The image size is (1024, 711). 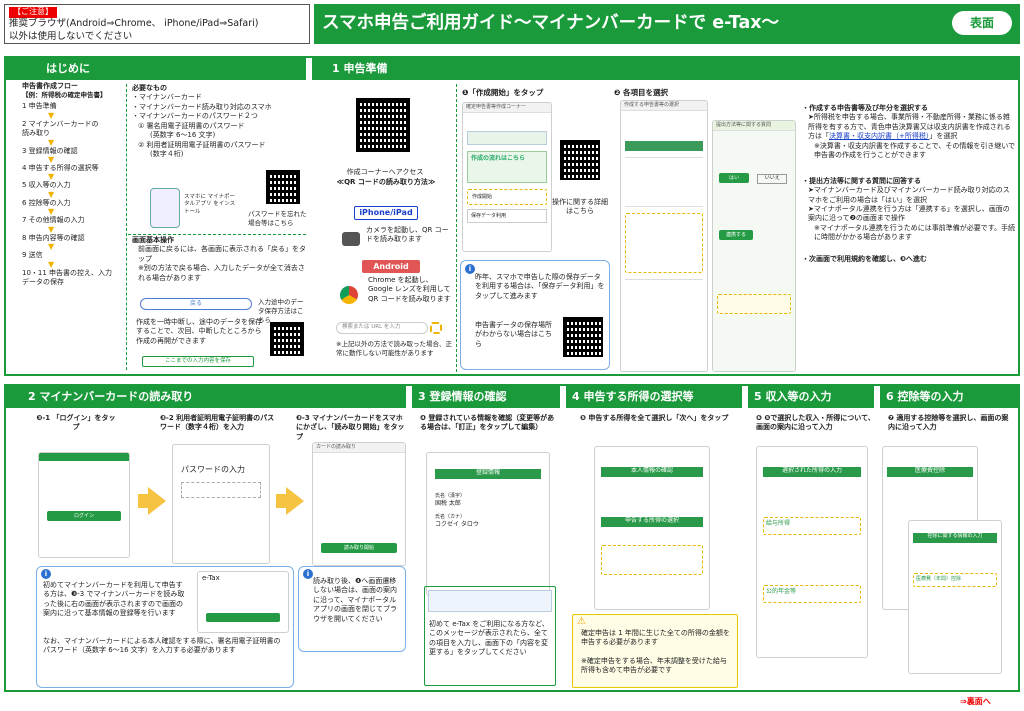 I want to click on flow-step-10: 10・11 申告書の控え、入力データの保存, so click(x=67, y=277).